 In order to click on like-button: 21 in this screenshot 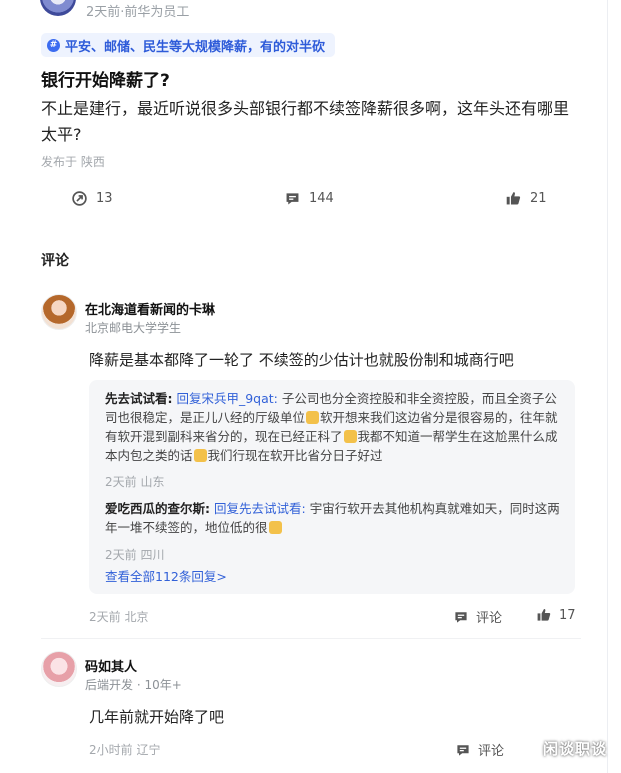, I will do `click(526, 198)`.